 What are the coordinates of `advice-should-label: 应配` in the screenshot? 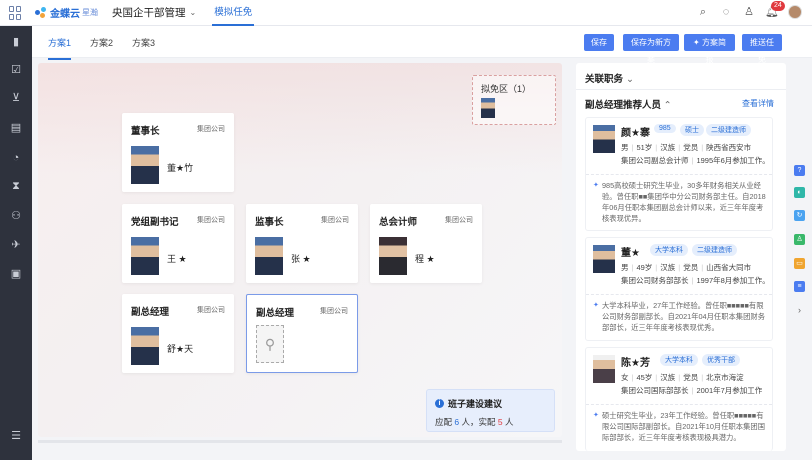 It's located at (444, 422).